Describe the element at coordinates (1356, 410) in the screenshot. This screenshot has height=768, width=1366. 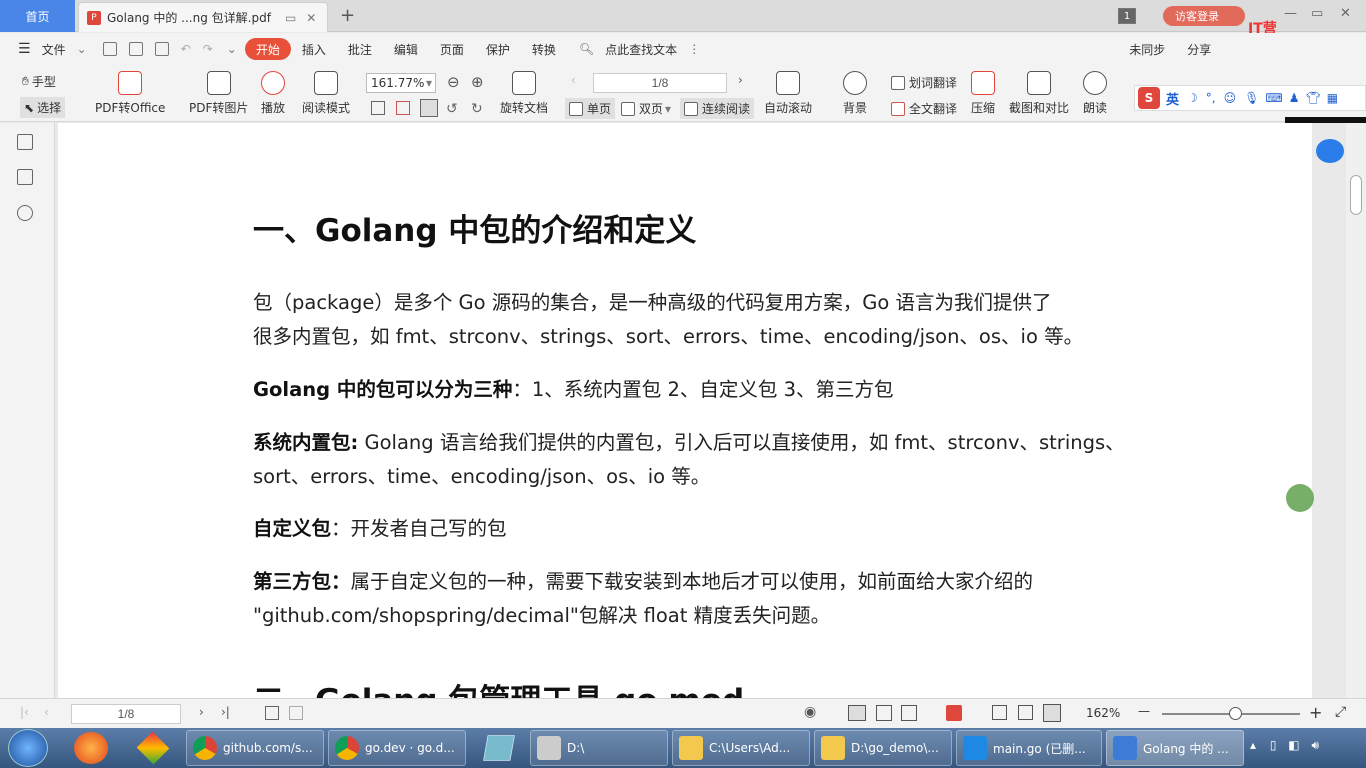
I see `vertical-scrollbar` at that location.